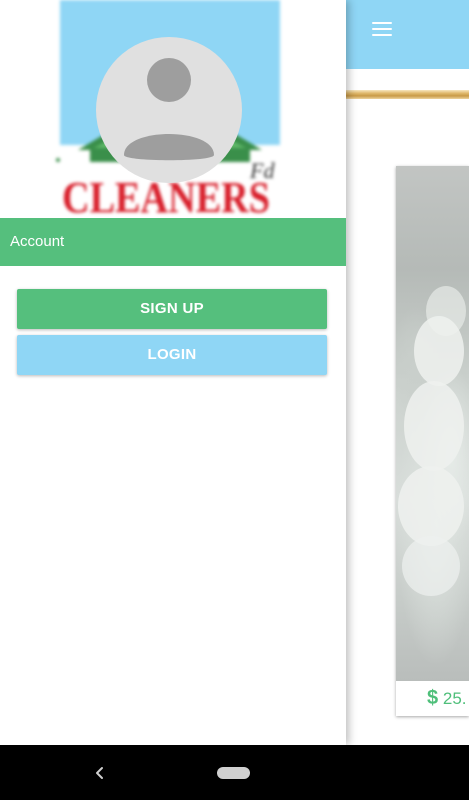  What do you see at coordinates (407, 34) in the screenshot?
I see `app-toolbar` at bounding box center [407, 34].